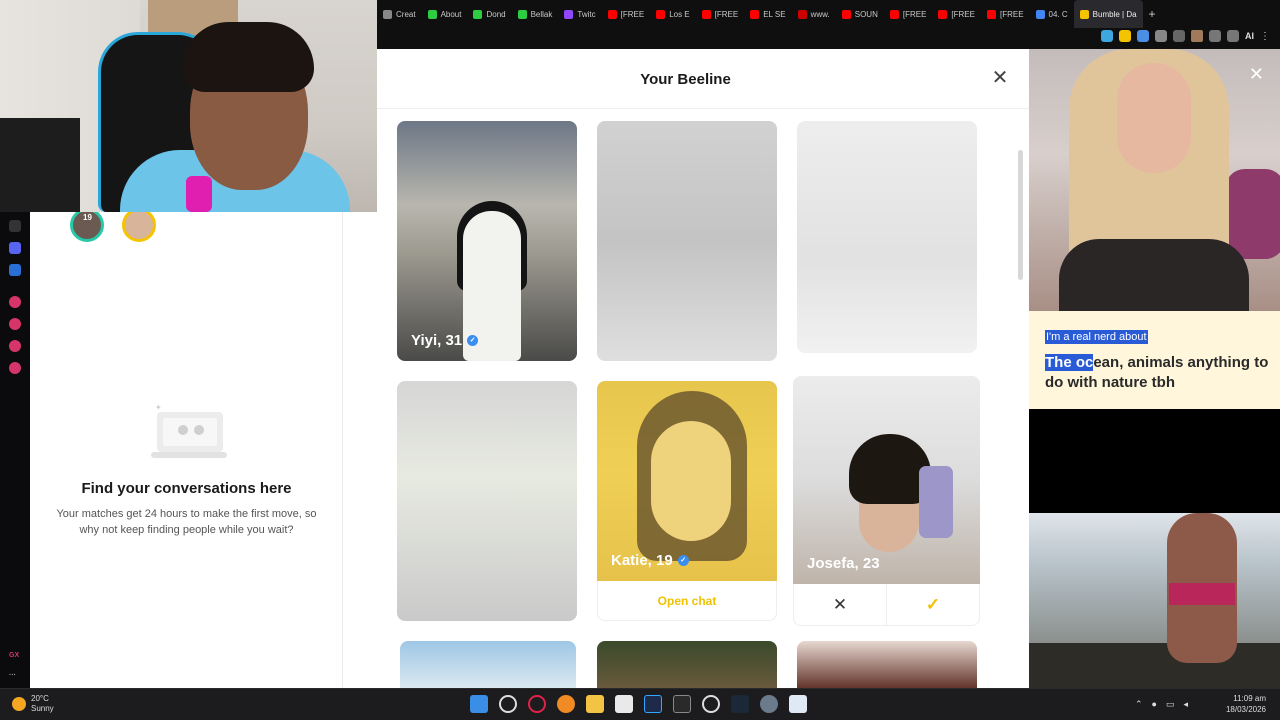 The image size is (1280, 720). I want to click on folder-icon, so click(595, 704).